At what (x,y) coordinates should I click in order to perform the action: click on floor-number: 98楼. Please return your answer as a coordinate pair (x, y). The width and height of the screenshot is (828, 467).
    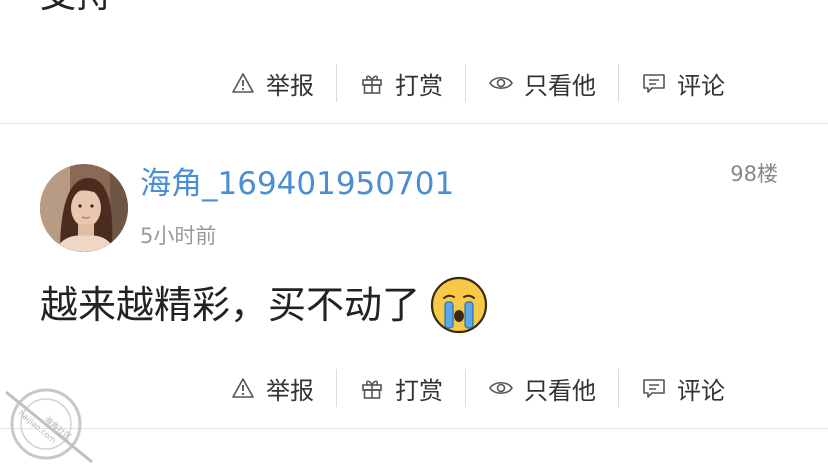
    Looking at the image, I should click on (754, 174).